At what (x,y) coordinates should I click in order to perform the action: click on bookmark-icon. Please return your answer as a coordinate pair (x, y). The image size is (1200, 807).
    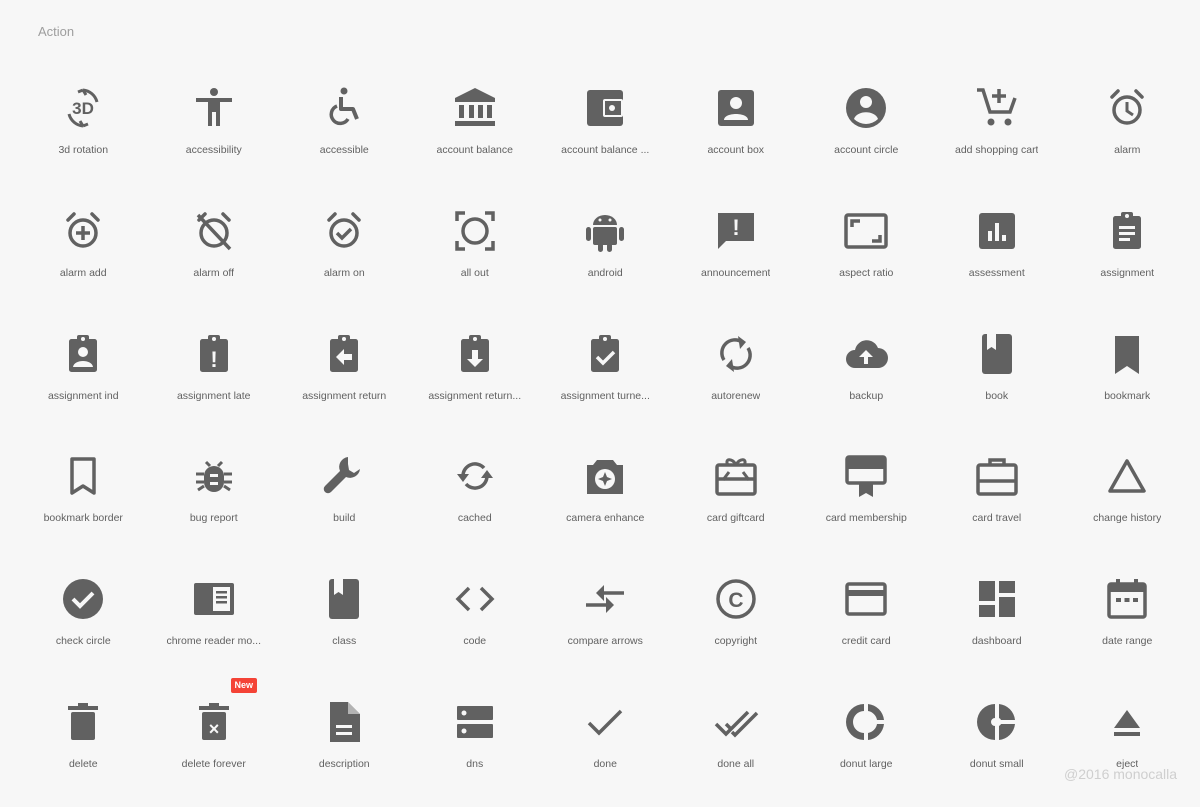
    Looking at the image, I should click on (1127, 354).